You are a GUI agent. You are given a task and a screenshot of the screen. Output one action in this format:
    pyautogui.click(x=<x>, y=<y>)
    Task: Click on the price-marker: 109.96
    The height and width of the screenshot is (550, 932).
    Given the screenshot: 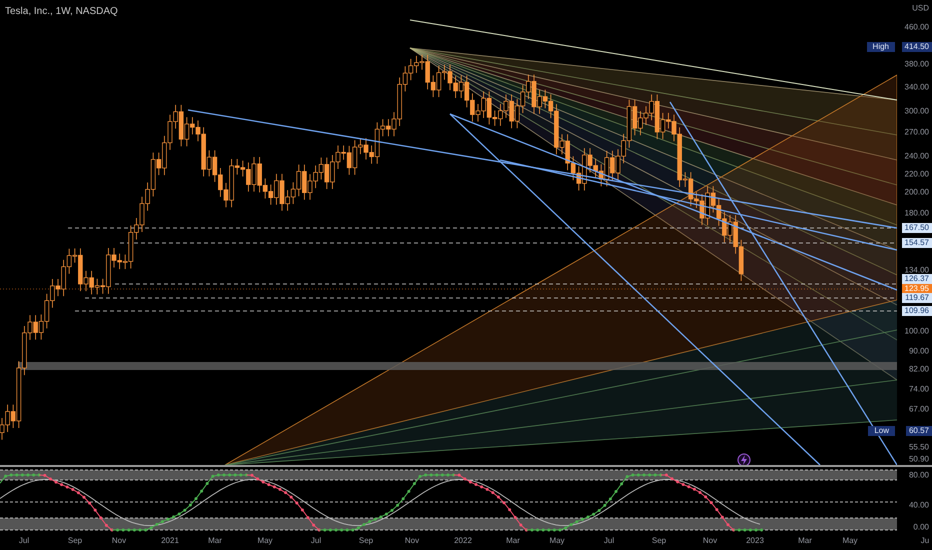 What is the action you would take?
    pyautogui.click(x=917, y=311)
    